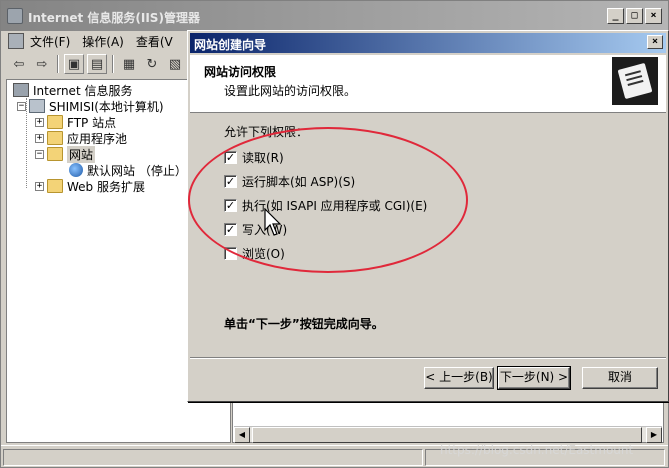 The width and height of the screenshot is (669, 468). Describe the element at coordinates (459, 378) in the screenshot. I see `back-button: < 上一步(B)` at that location.